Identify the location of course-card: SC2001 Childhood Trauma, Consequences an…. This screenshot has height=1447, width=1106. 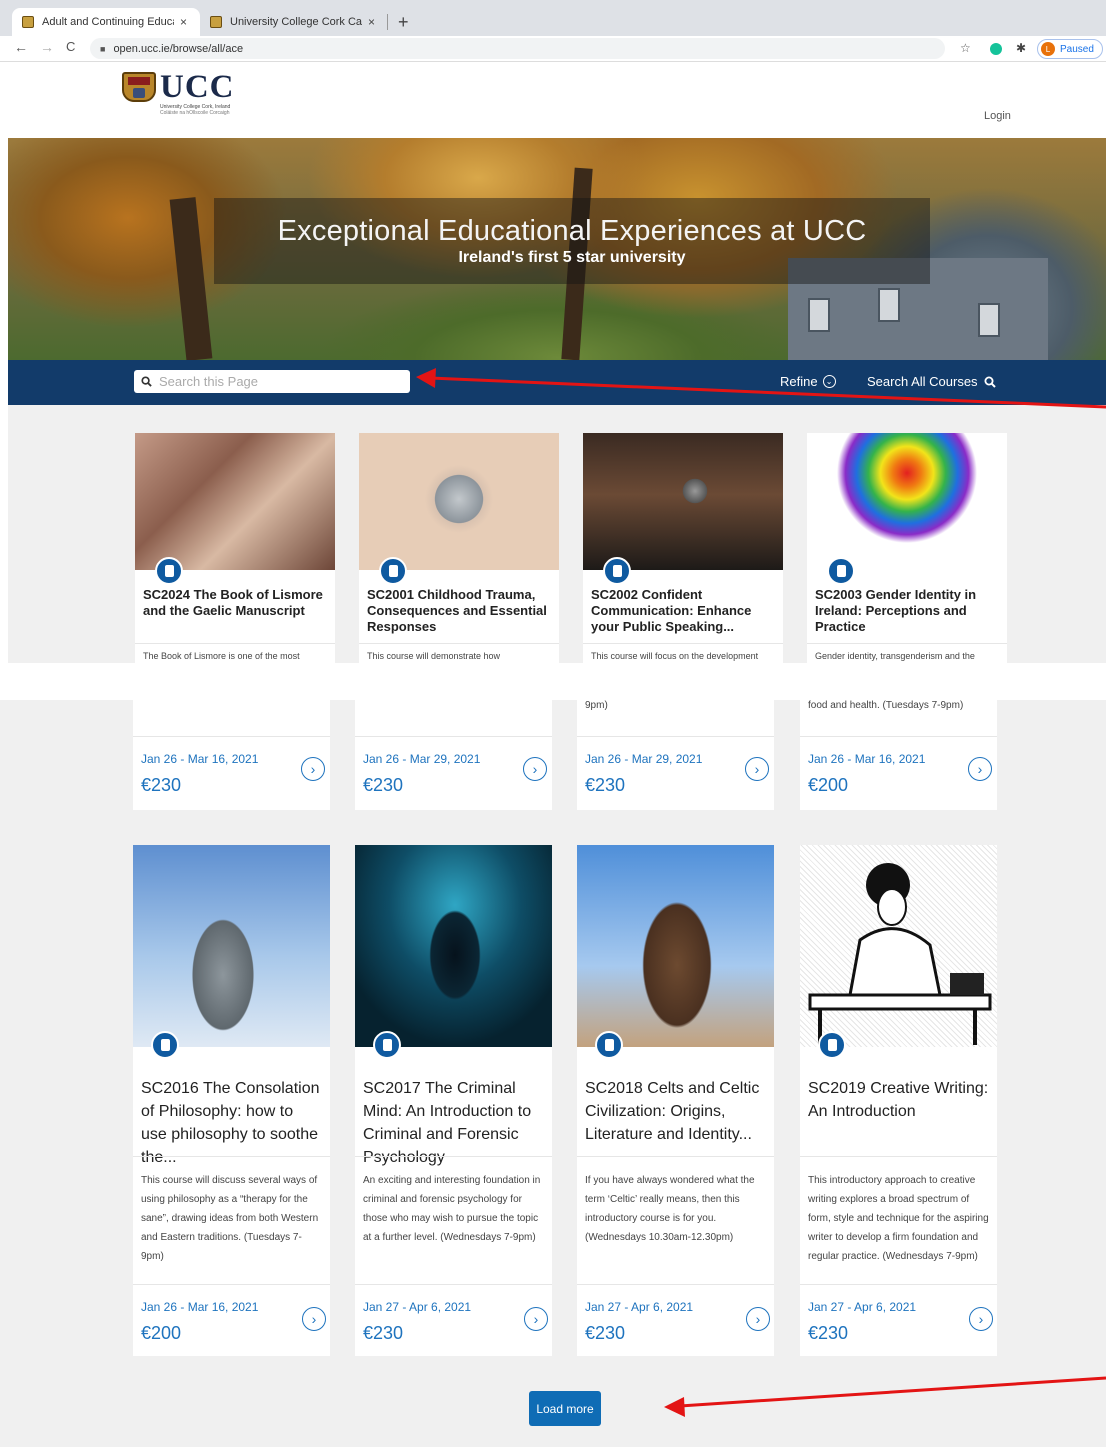
(459, 548).